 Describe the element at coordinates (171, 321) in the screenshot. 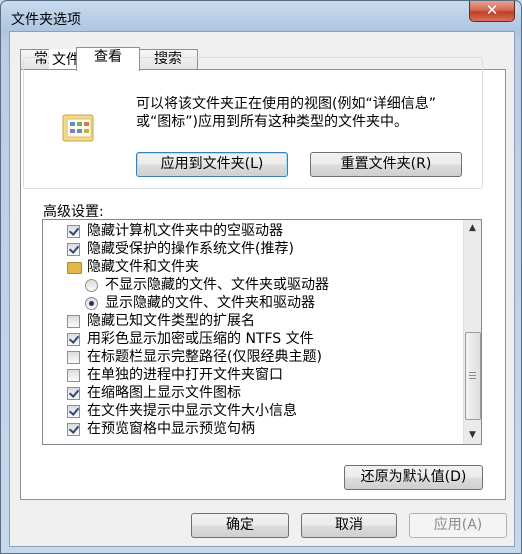

I see `setting-label: 隐藏已知文件类型的扩展名` at that location.